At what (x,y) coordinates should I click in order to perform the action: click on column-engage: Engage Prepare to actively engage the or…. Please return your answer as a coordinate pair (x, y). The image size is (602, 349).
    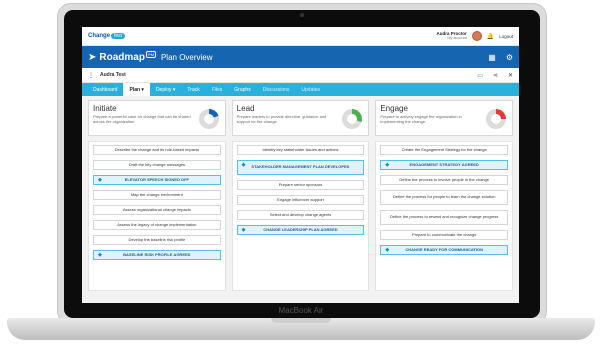
    Looking at the image, I should click on (444, 195).